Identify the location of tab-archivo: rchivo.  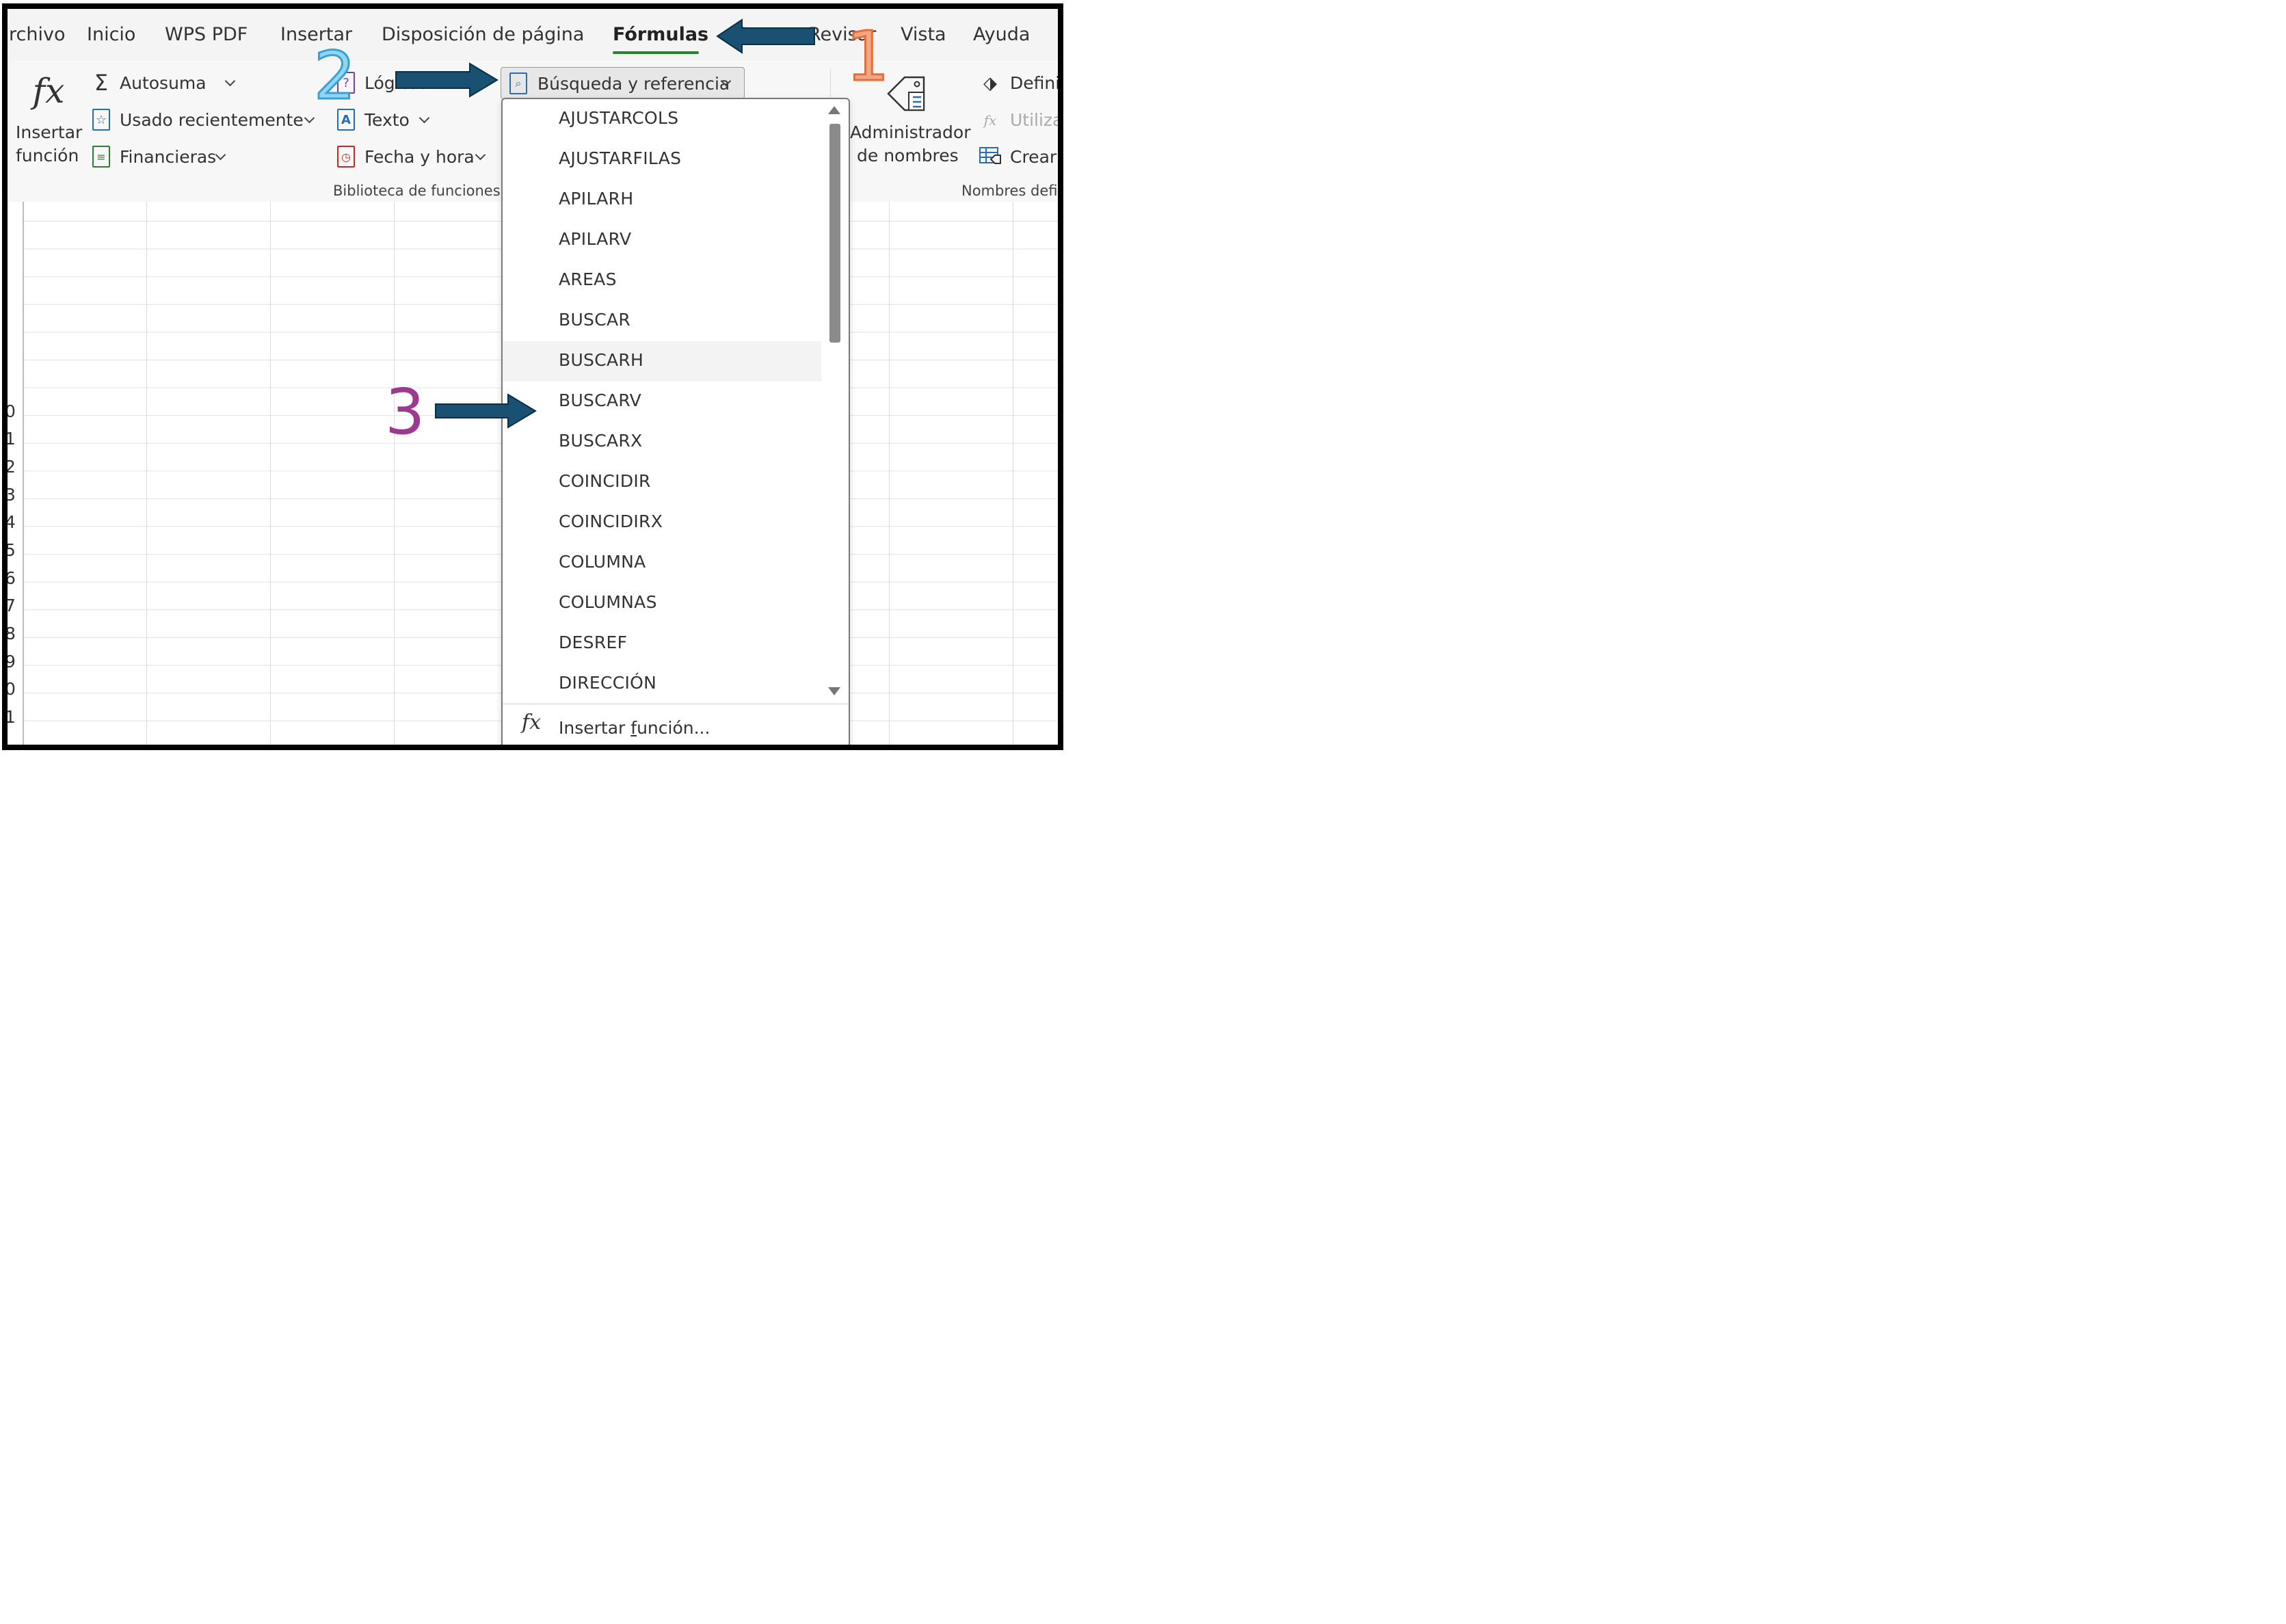
(37, 34).